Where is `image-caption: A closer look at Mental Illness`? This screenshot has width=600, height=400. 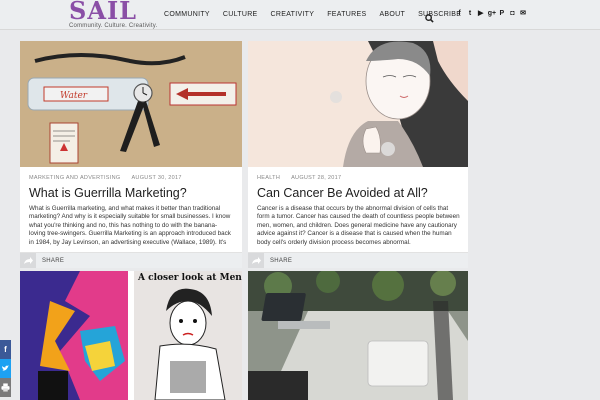
image-caption: A closer look at Mental Illness is located at coordinates (189, 278).